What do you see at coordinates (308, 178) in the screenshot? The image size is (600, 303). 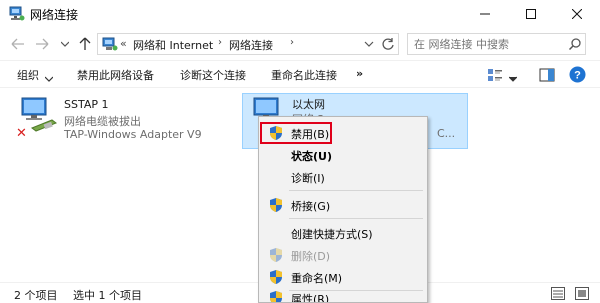 I see `menu-item-label: 诊断(I)` at bounding box center [308, 178].